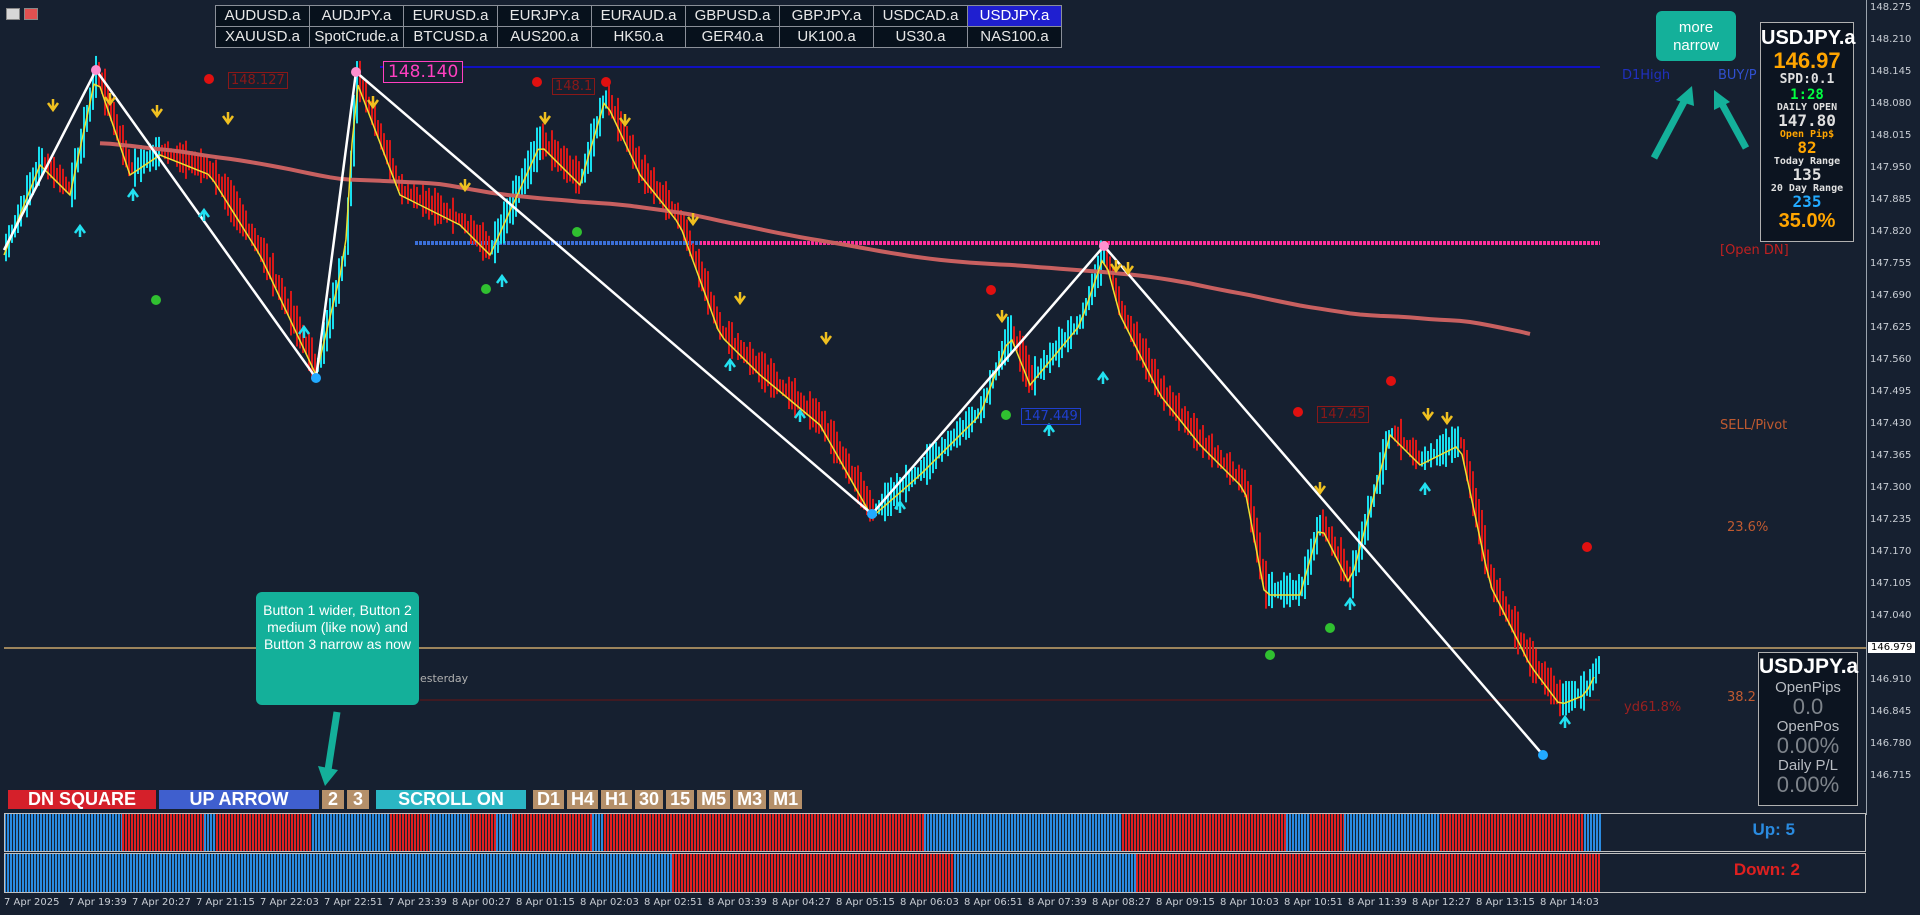 The height and width of the screenshot is (915, 1920). Describe the element at coordinates (609, 902) in the screenshot. I see `time-tick-label: 8 Apr 02:03` at that location.